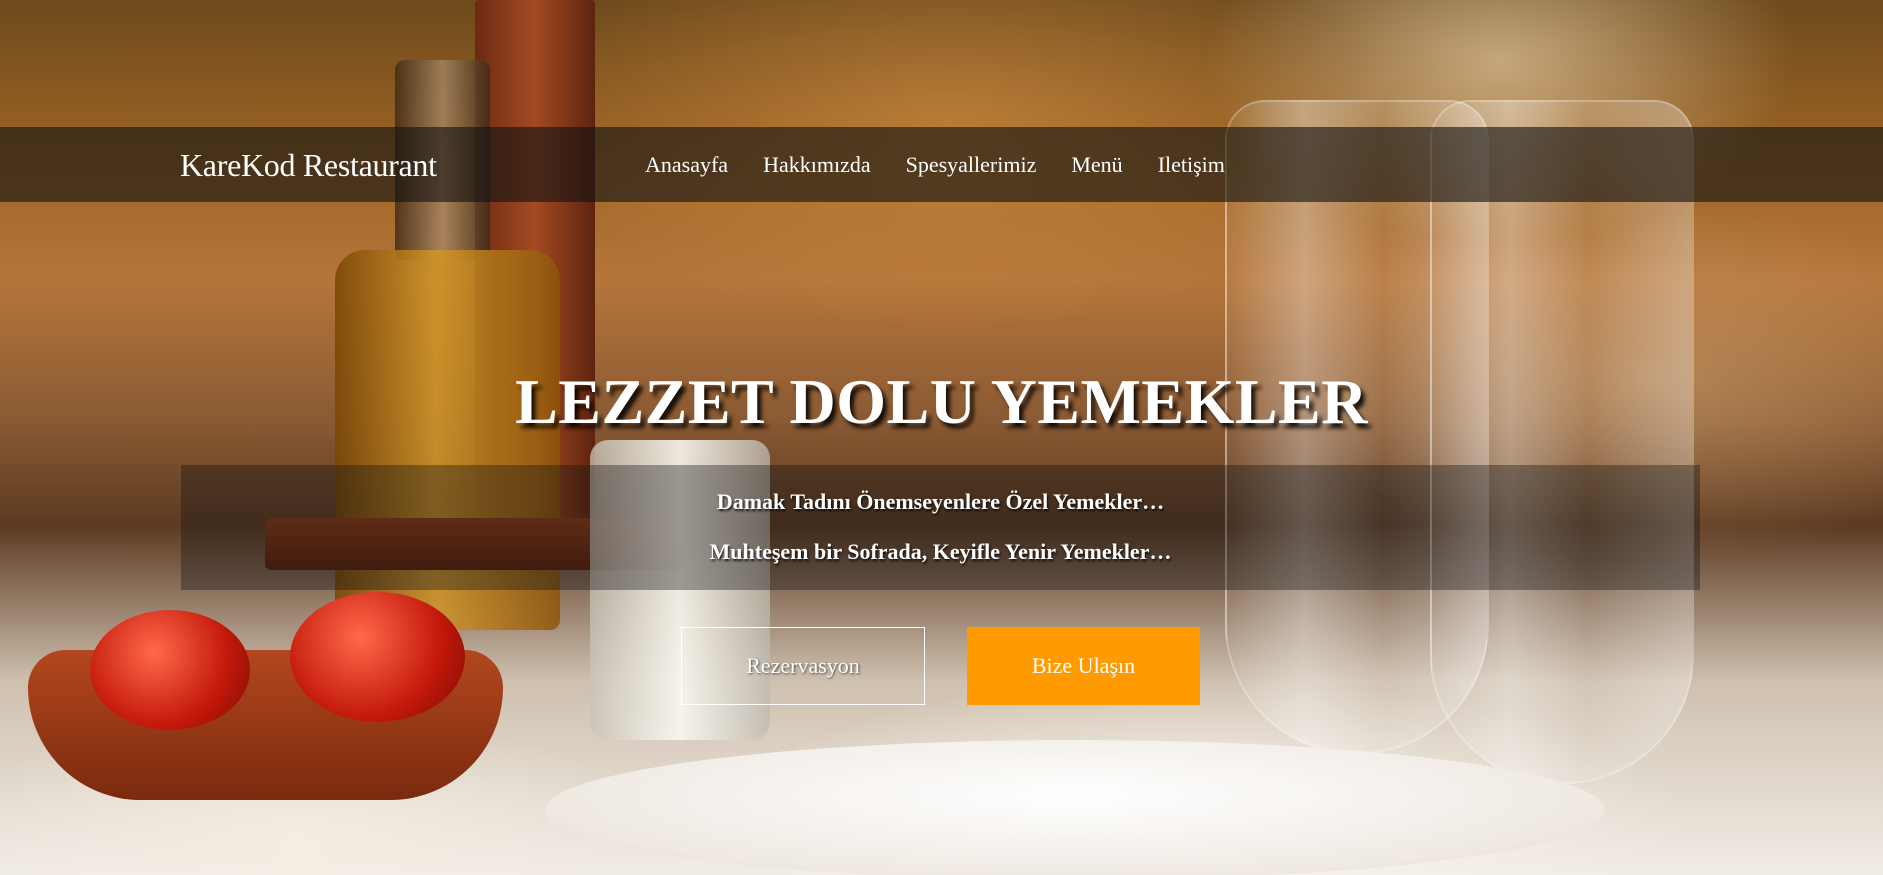 The height and width of the screenshot is (875, 1883). I want to click on bowl-decoration, so click(265, 725).